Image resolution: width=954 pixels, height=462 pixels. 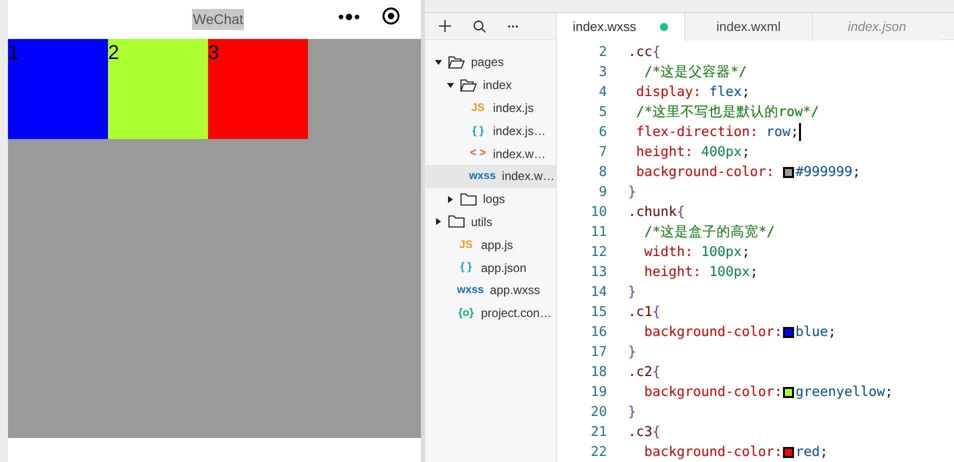 I want to click on line-number: 16, so click(x=599, y=332).